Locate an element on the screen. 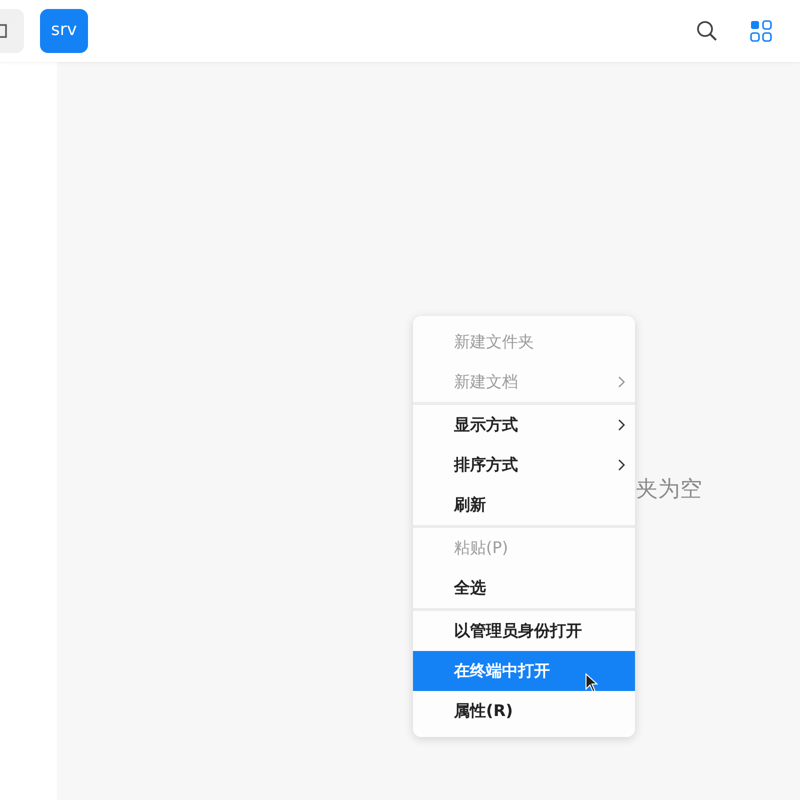 Image resolution: width=800 pixels, height=800 pixels. menu-item: 刷新 is located at coordinates (524, 505).